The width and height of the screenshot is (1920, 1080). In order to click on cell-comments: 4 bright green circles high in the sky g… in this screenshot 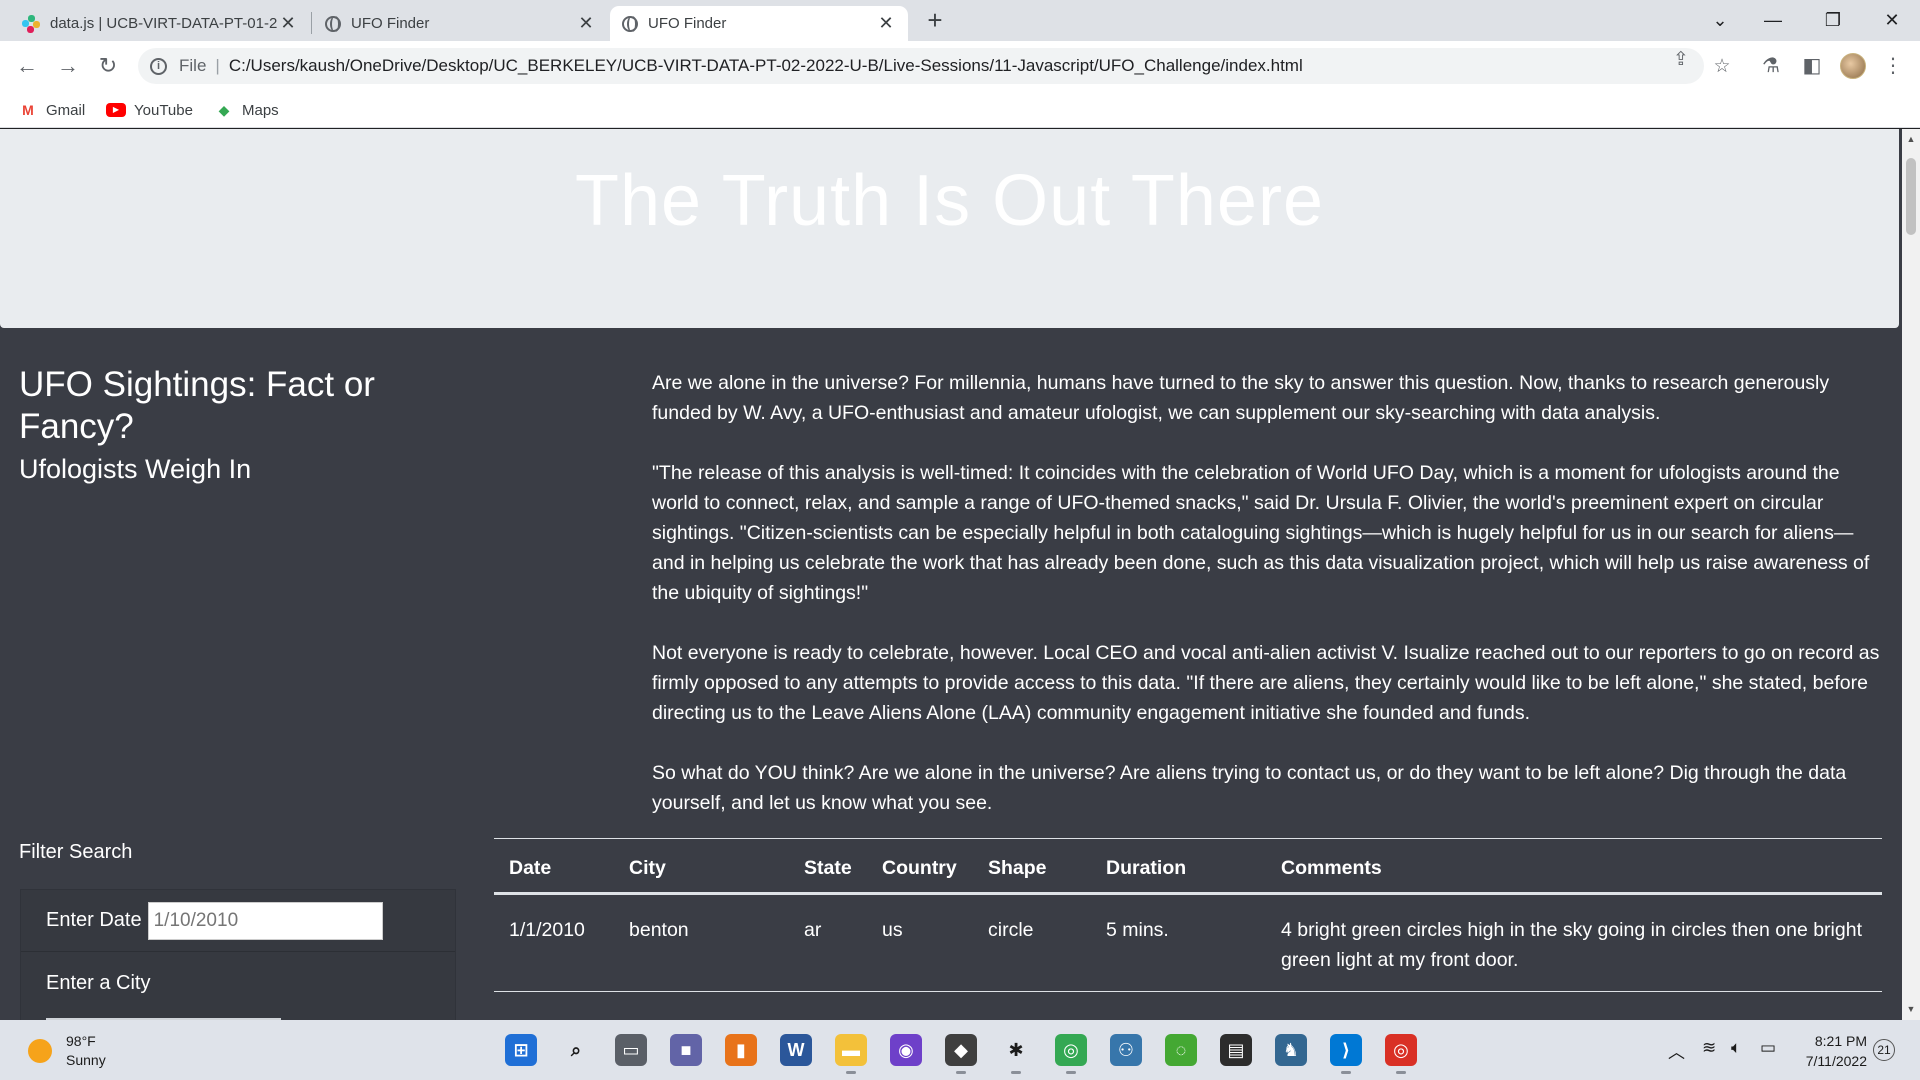, I will do `click(1574, 942)`.